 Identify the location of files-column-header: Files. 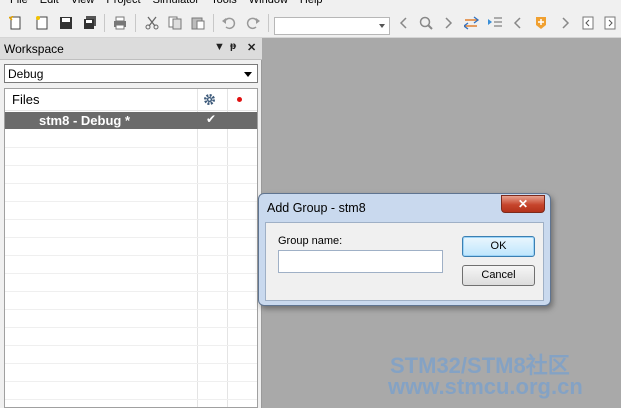
(25, 99).